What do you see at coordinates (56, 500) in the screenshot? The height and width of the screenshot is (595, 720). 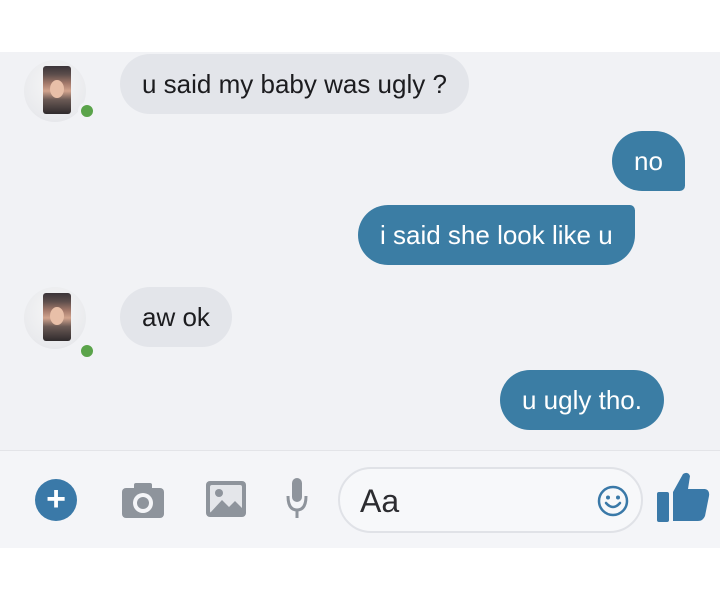 I see `plus-icon: +` at bounding box center [56, 500].